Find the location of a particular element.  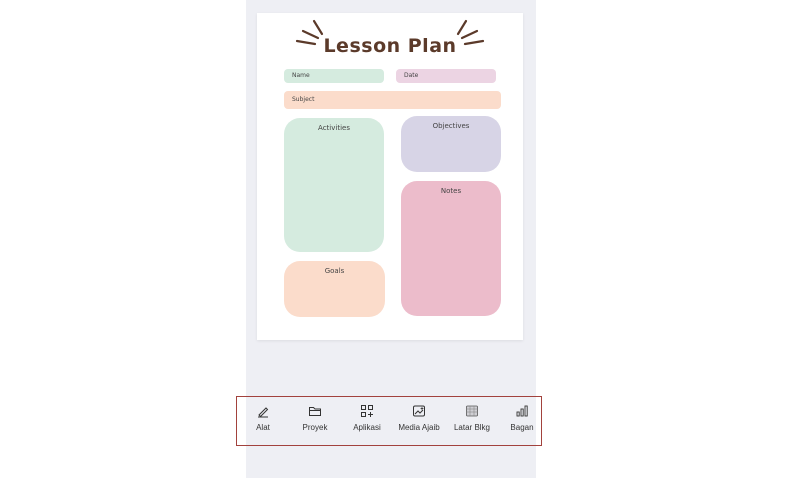

name-label: Name is located at coordinates (301, 75).